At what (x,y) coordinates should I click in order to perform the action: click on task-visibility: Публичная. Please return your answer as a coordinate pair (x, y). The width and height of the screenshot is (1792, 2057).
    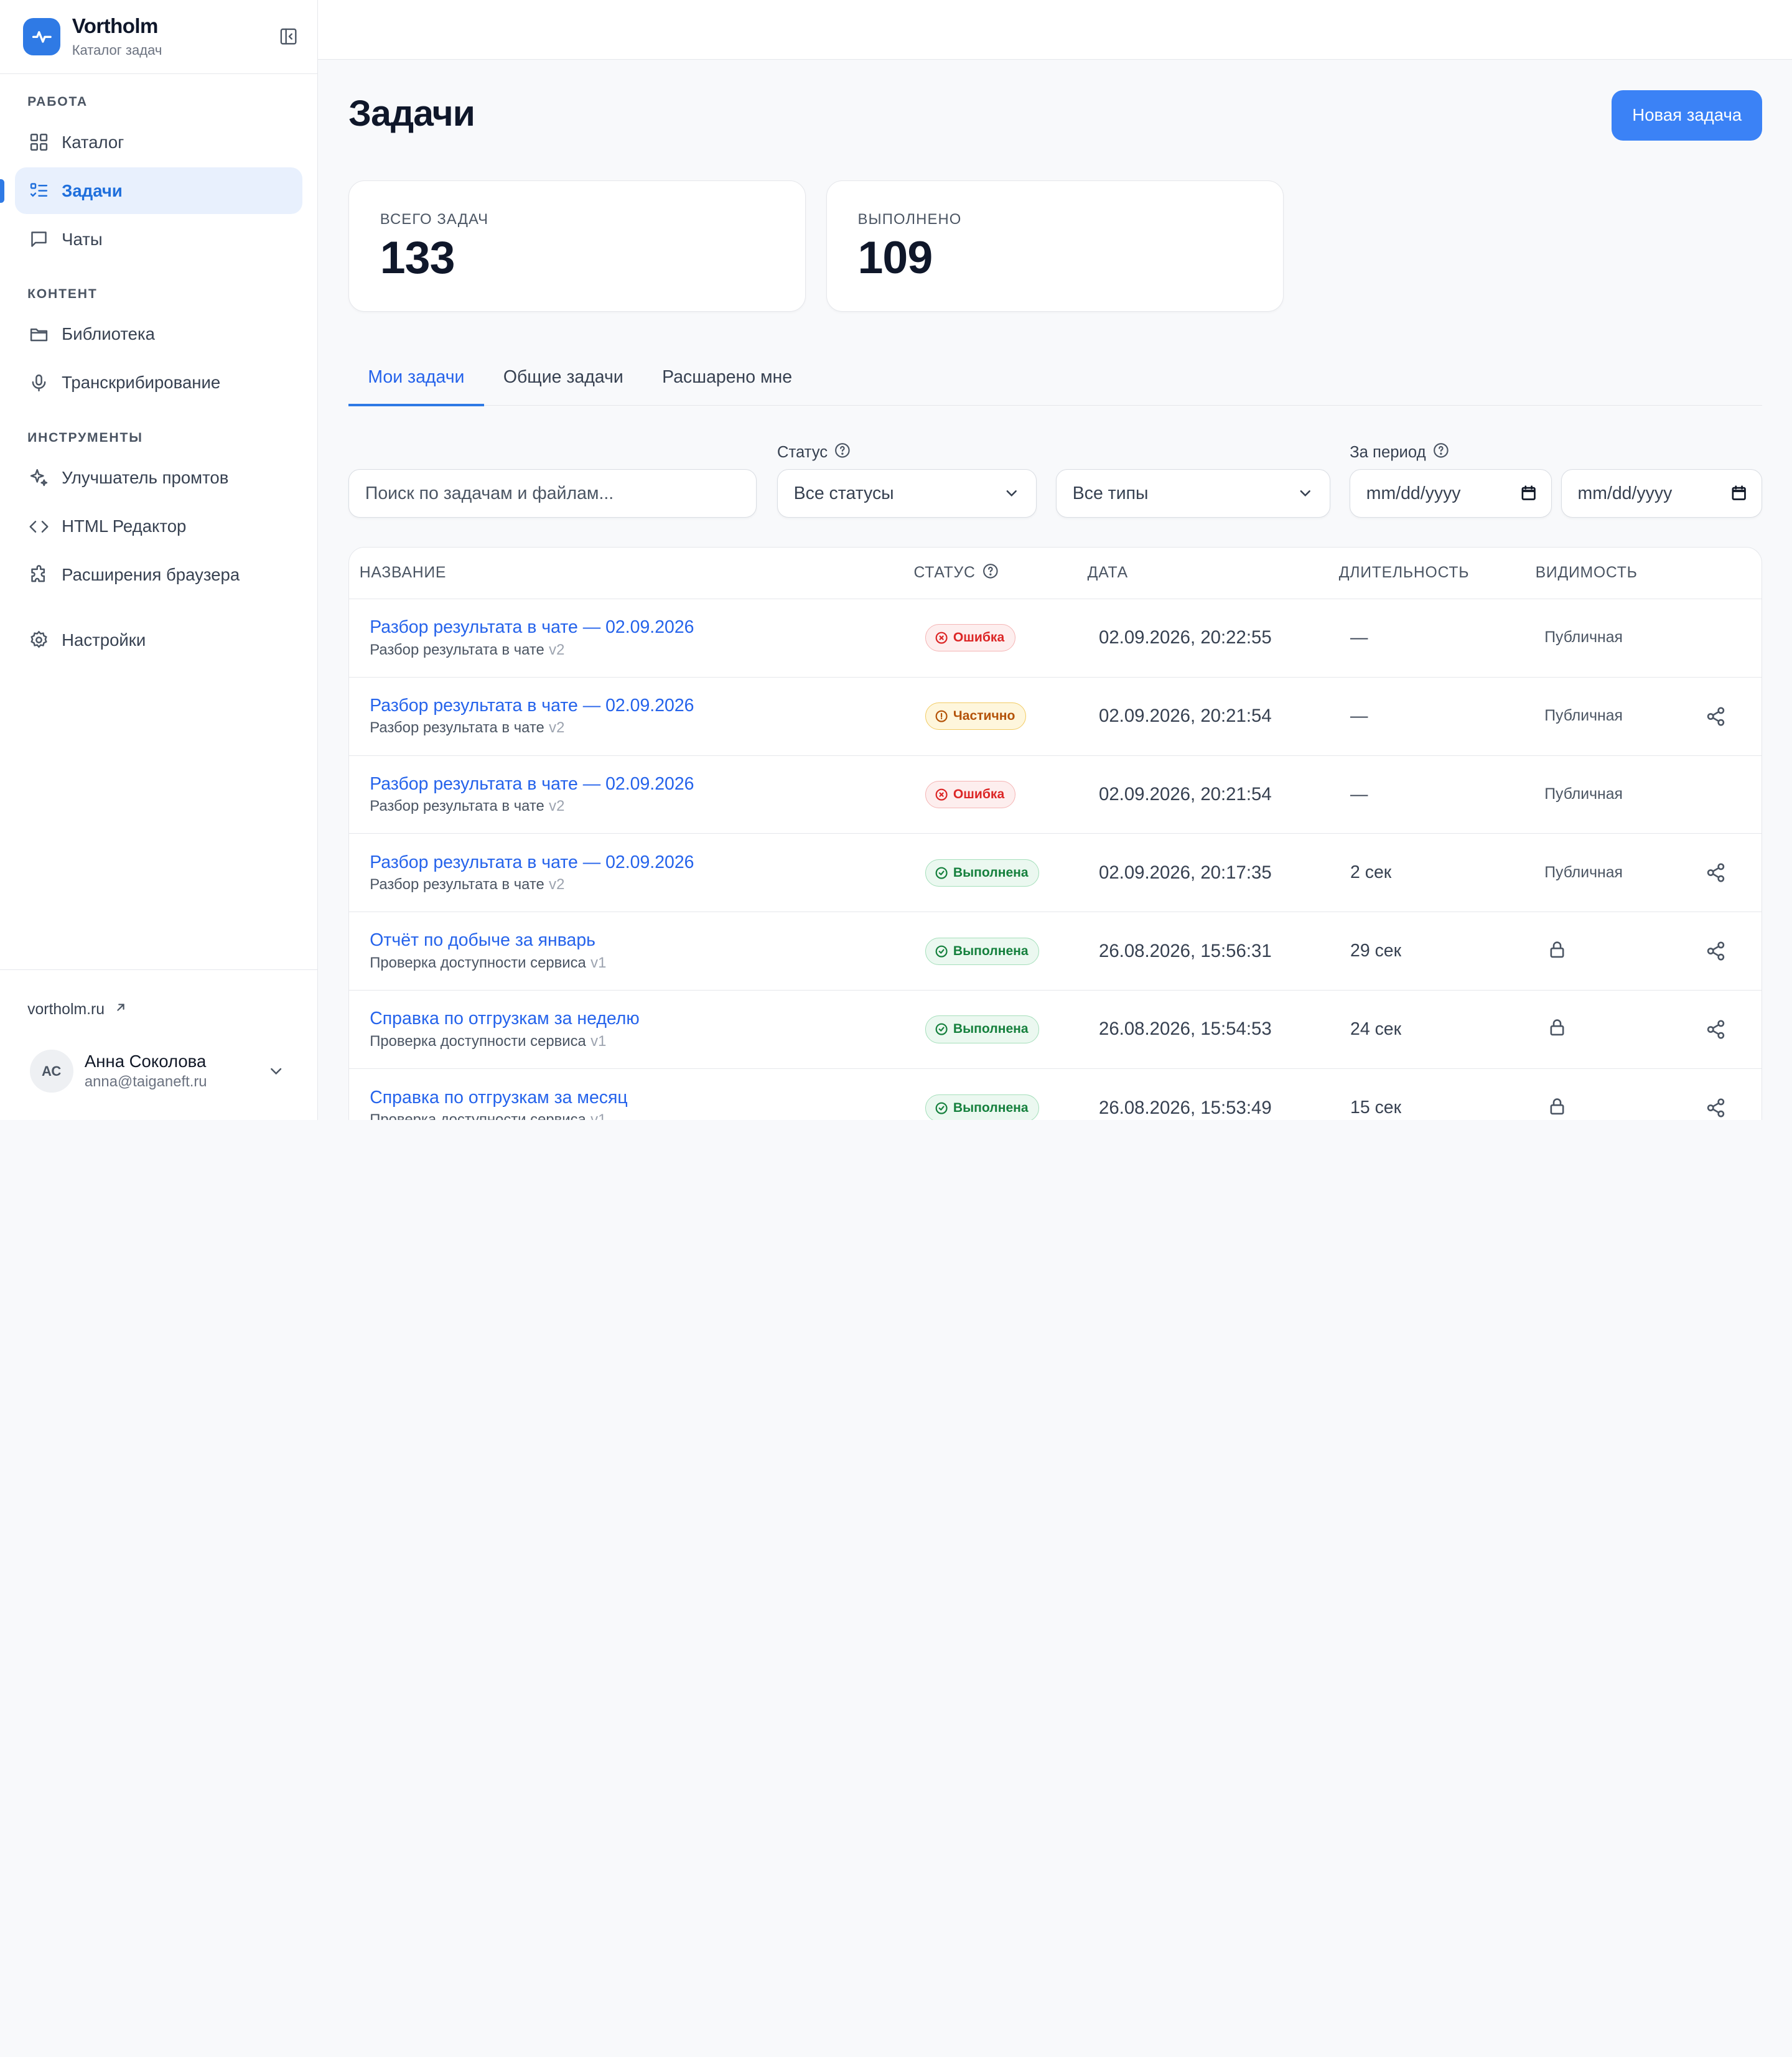
    Looking at the image, I should click on (1603, 794).